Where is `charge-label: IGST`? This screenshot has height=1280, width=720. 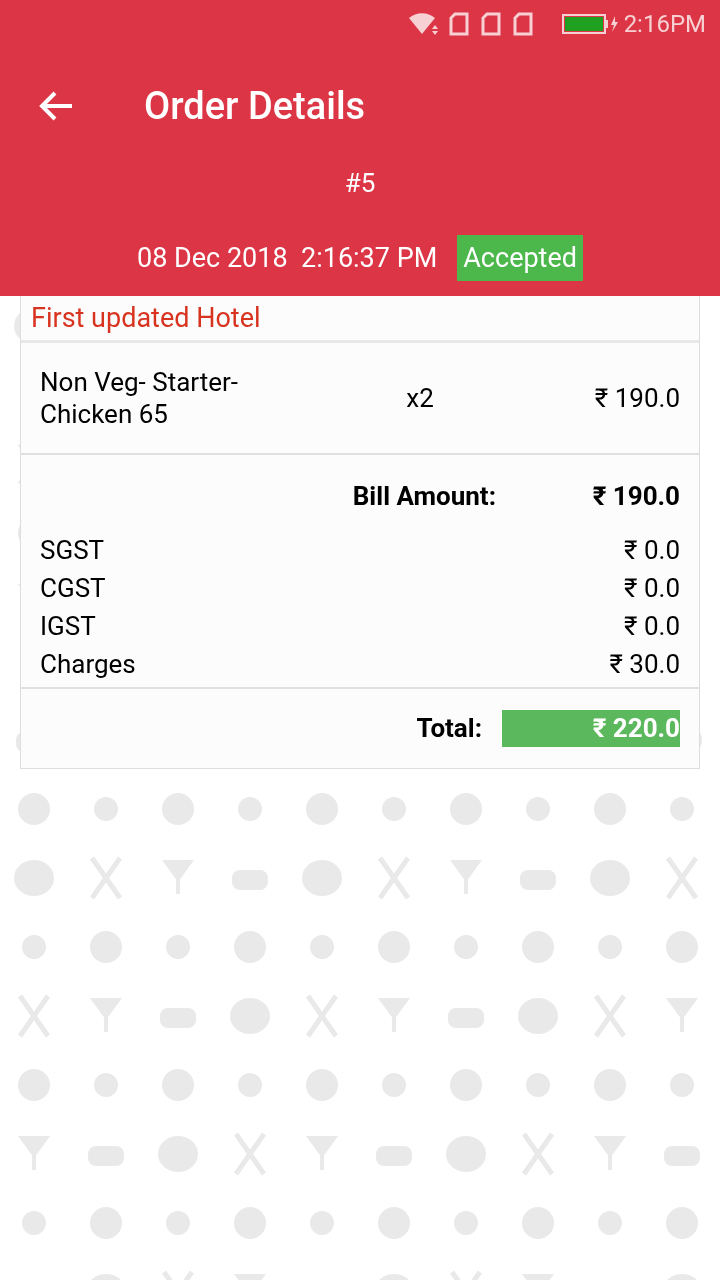
charge-label: IGST is located at coordinates (68, 626).